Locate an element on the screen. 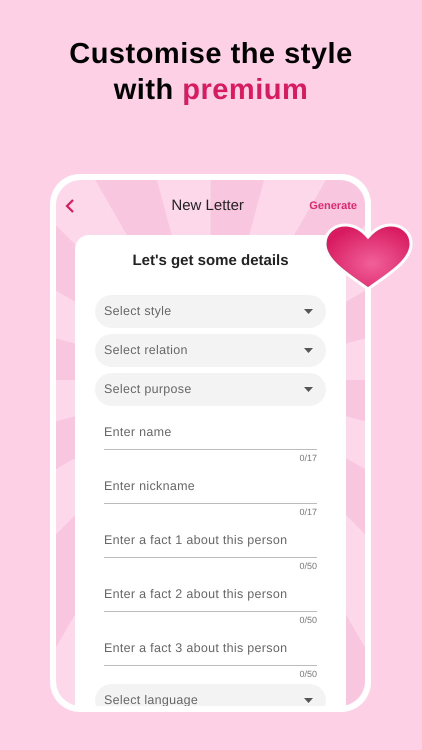 This screenshot has width=422, height=750. headline: Customise the style with premium is located at coordinates (211, 72).